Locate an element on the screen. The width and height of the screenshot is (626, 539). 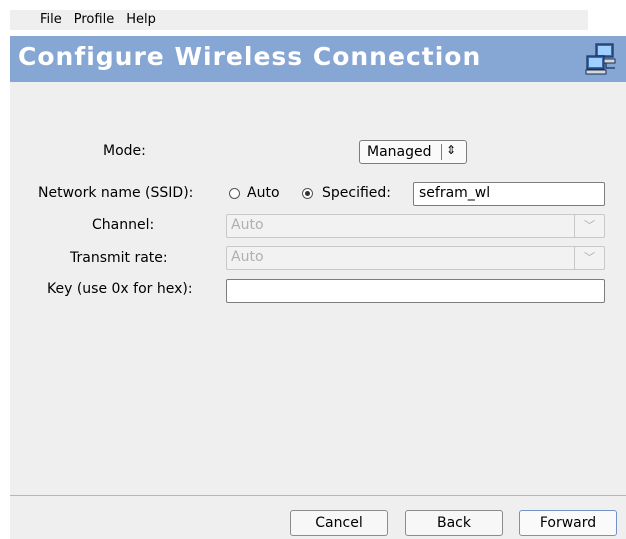
key-input is located at coordinates (415, 291).